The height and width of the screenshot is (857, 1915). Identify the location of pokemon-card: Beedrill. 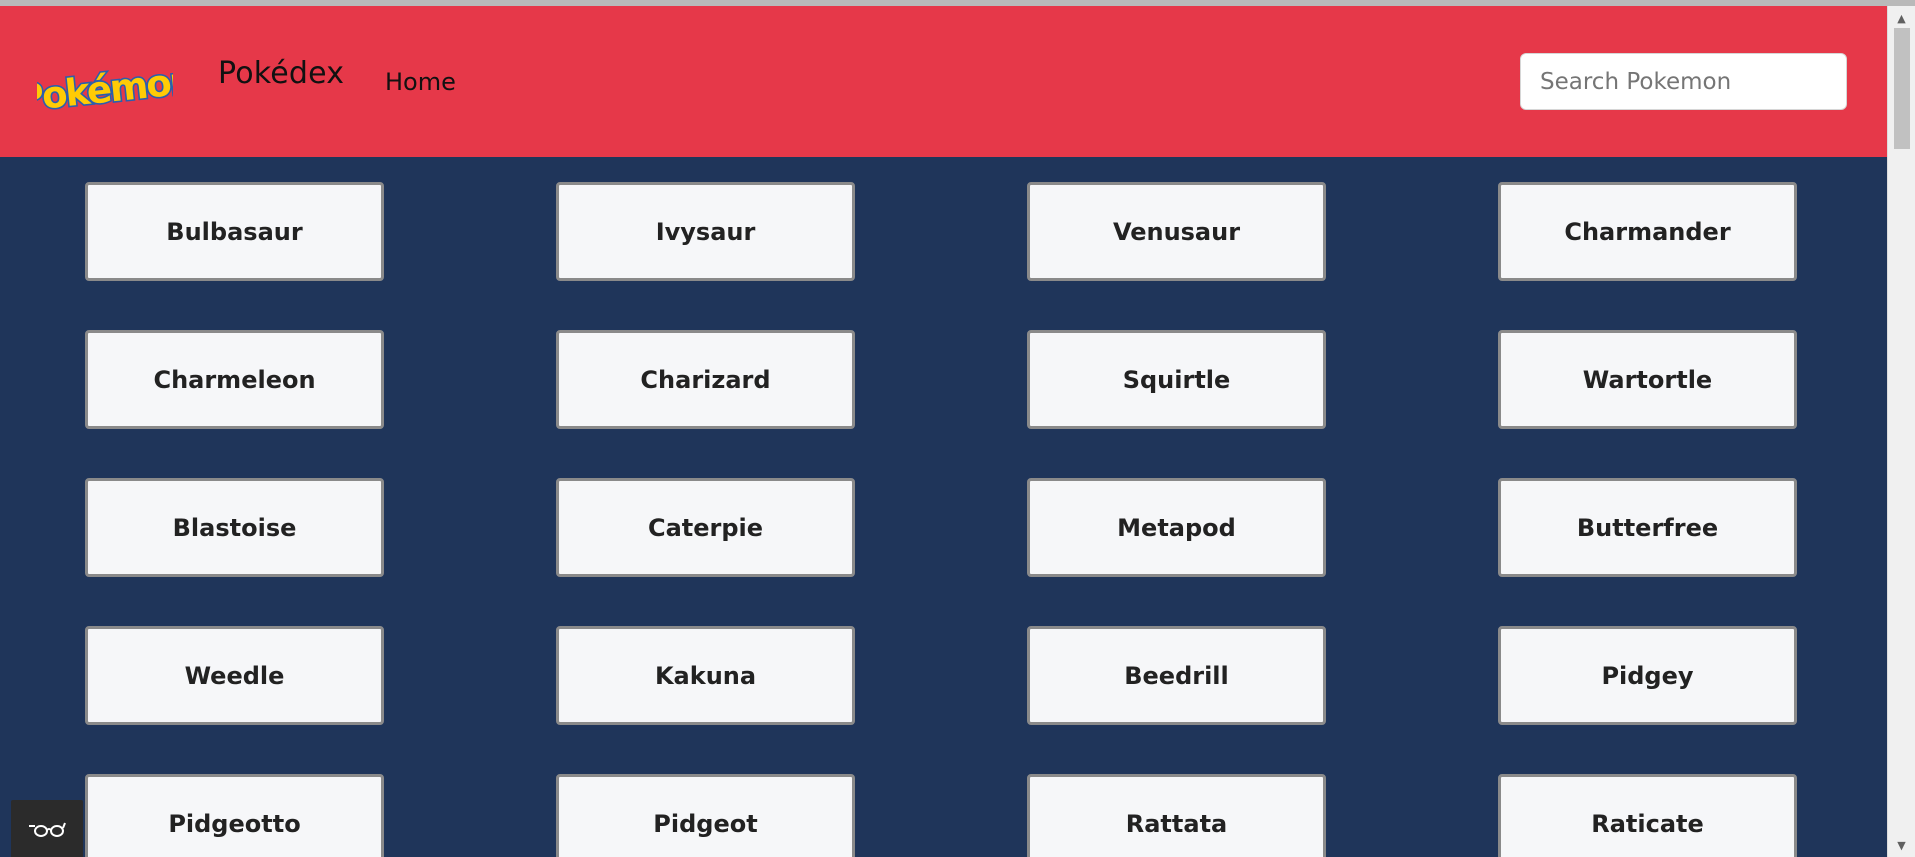
(1176, 675).